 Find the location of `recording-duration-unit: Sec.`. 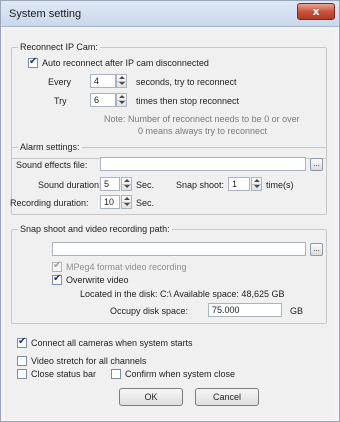

recording-duration-unit: Sec. is located at coordinates (145, 203).